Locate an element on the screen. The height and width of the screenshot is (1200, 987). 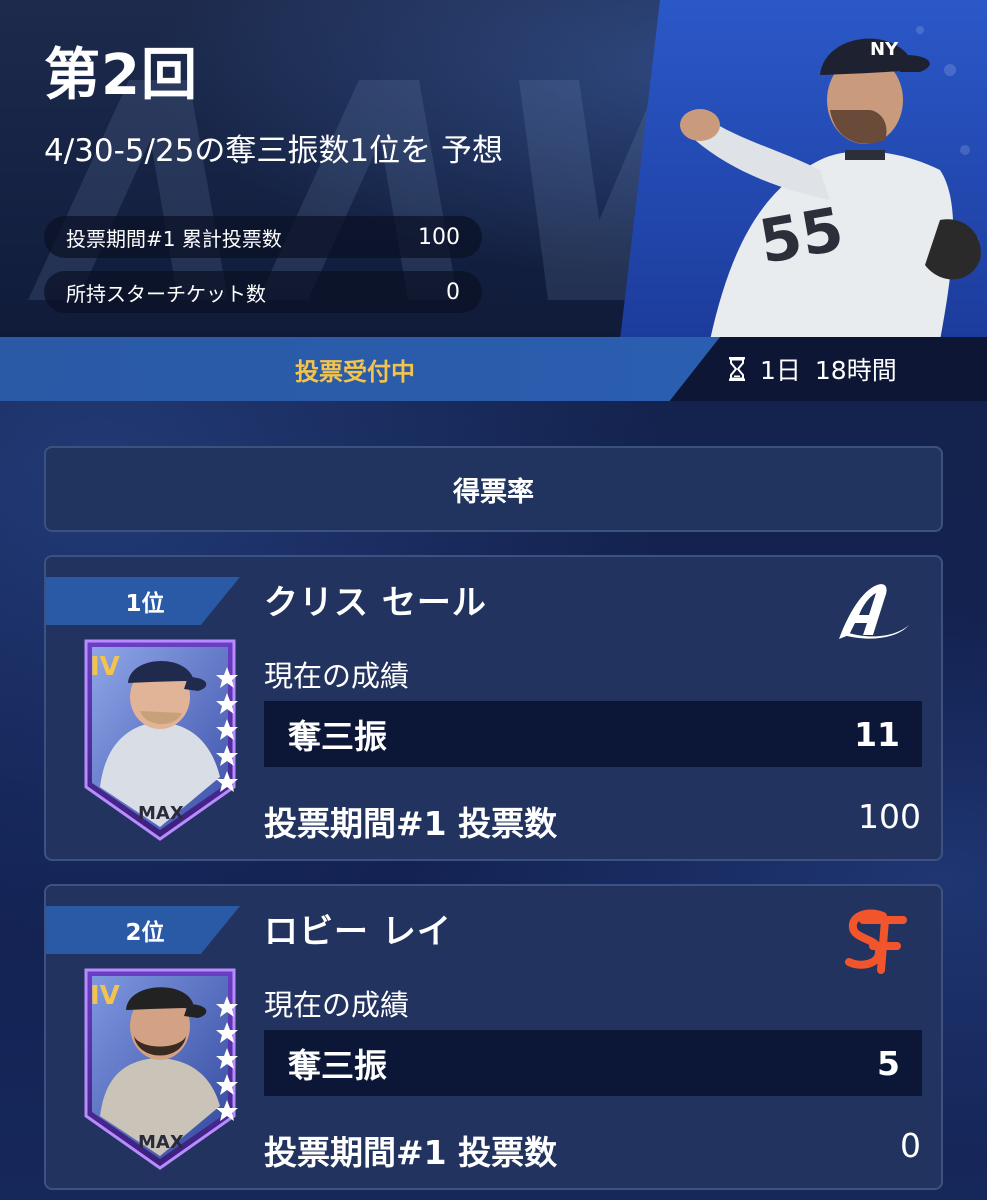
braves-logo-icon is located at coordinates (874, 611).